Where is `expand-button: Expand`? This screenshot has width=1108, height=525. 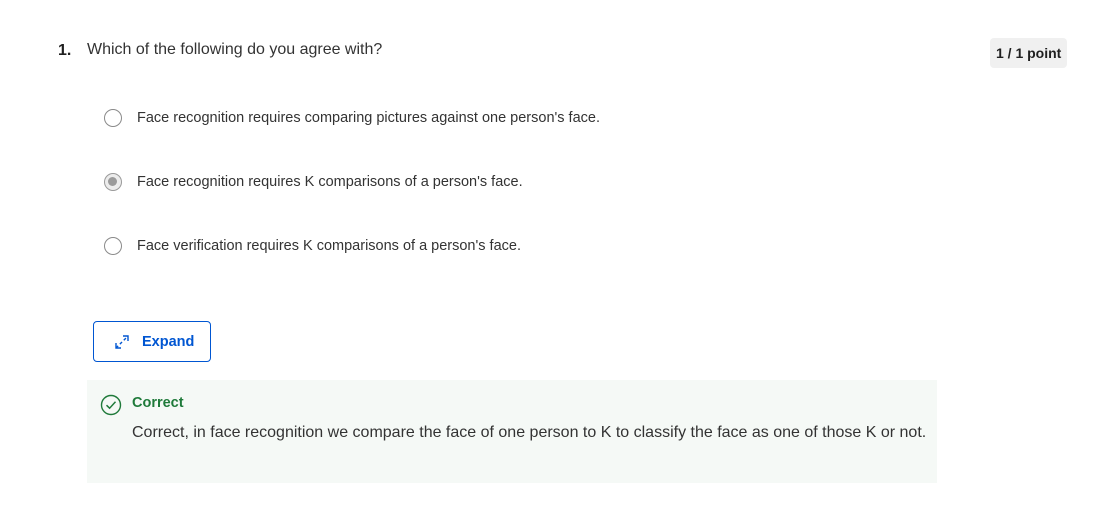 expand-button: Expand is located at coordinates (152, 341).